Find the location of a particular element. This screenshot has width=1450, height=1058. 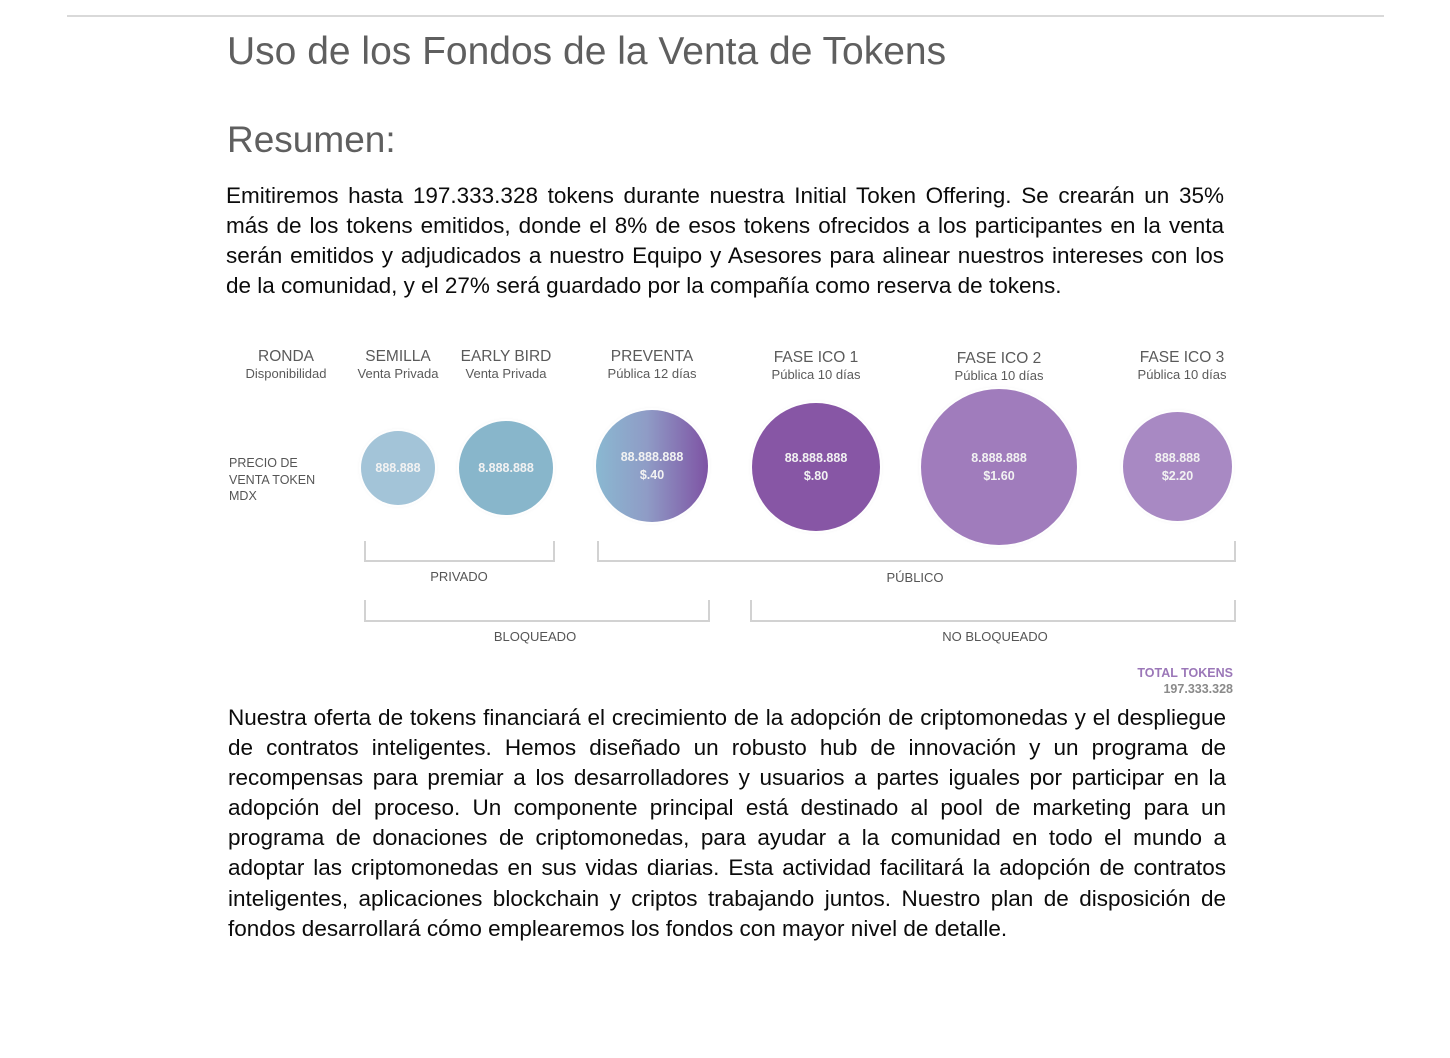

group-label-publico: PÚBLICO is located at coordinates (915, 577).